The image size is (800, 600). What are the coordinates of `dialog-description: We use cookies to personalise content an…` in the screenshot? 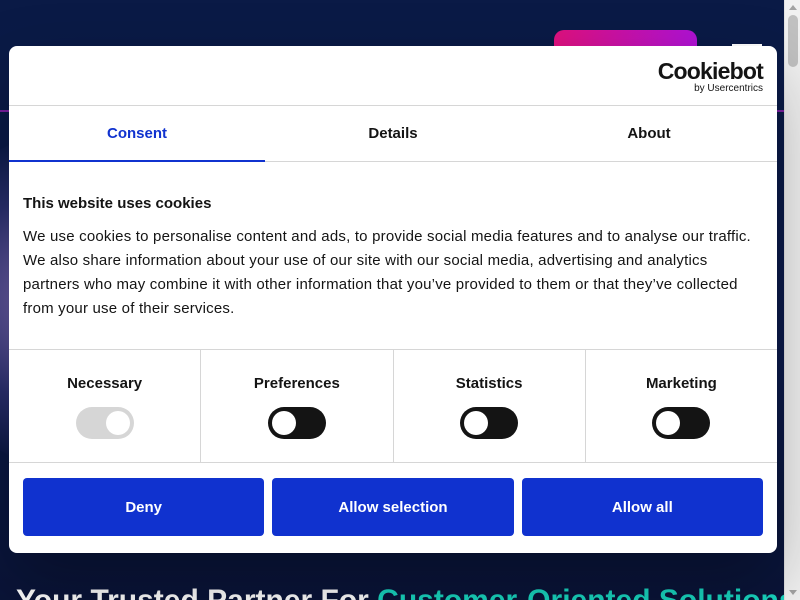 It's located at (387, 272).